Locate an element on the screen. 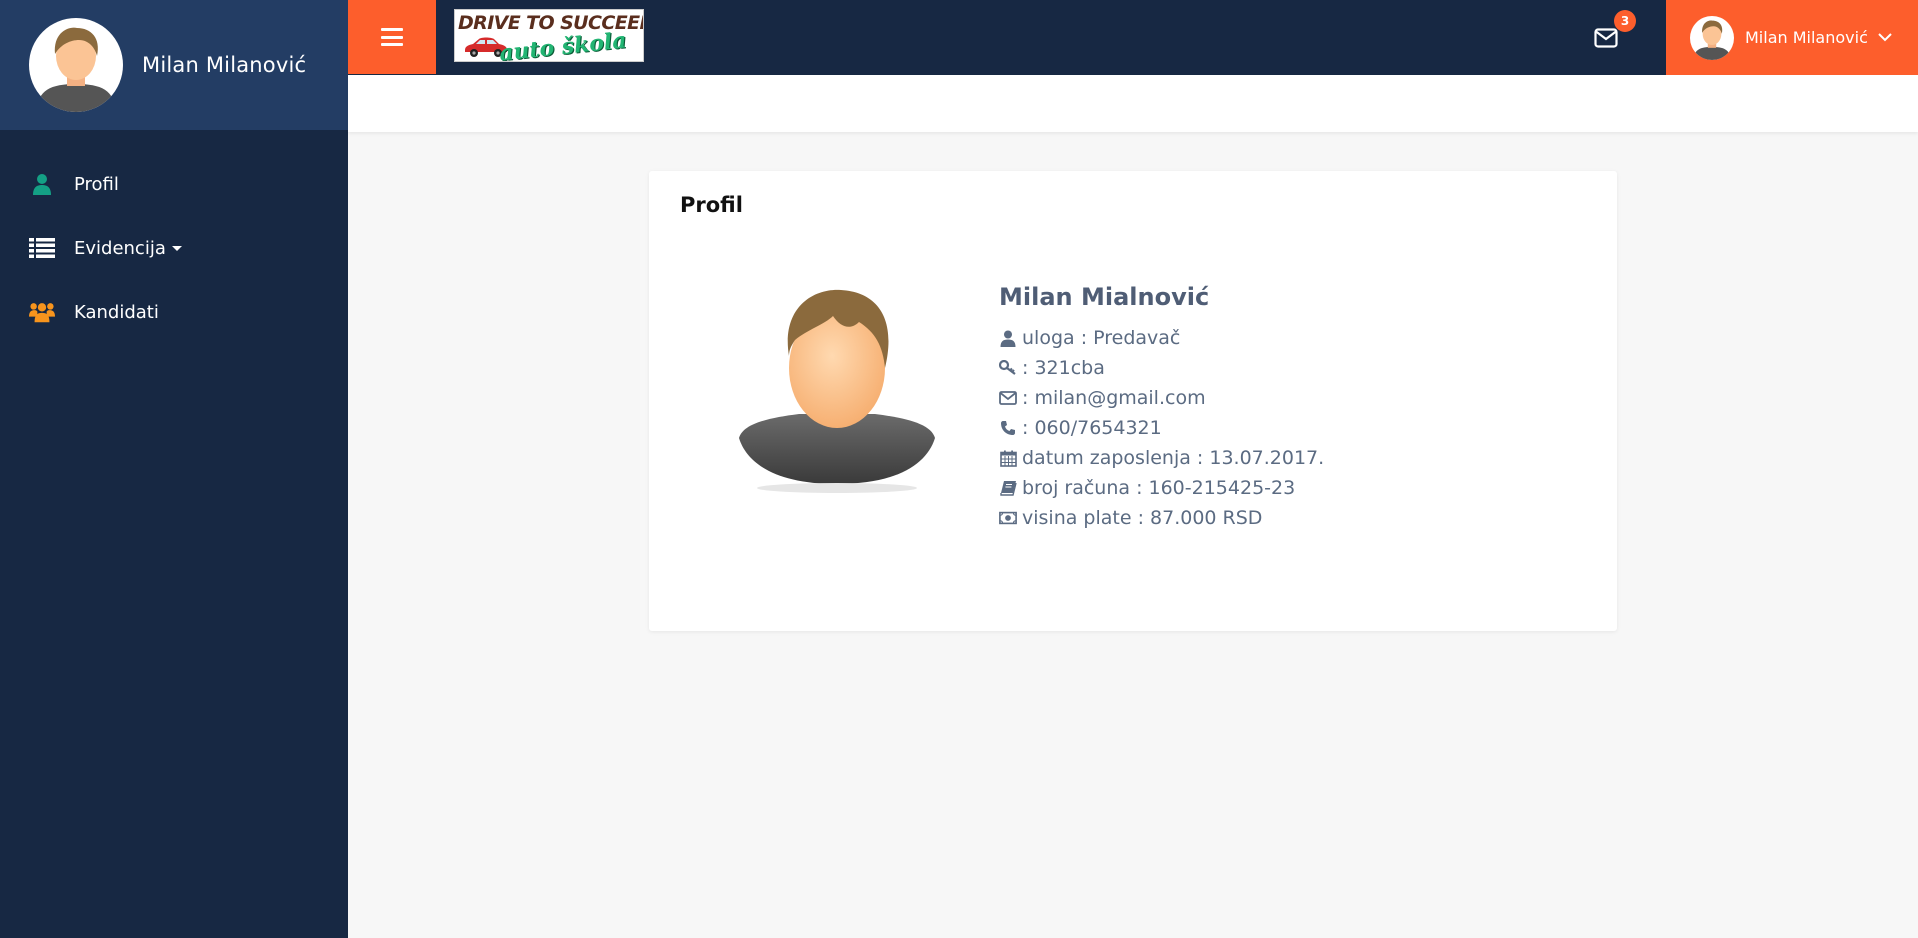 The width and height of the screenshot is (1918, 938). password-row: : 321cba is located at coordinates (1161, 368).